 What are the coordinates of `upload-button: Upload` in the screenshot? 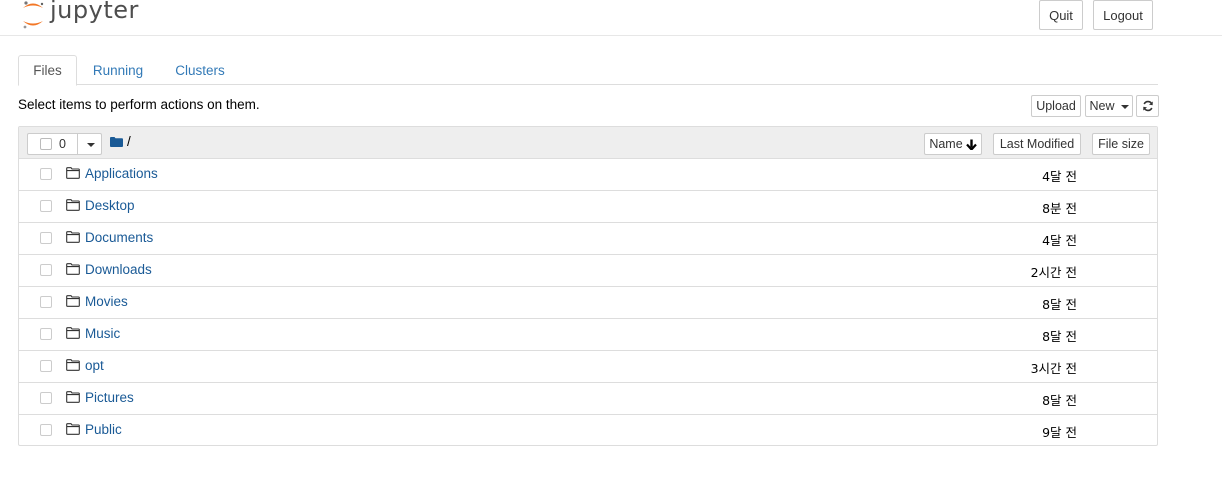 It's located at (1056, 106).